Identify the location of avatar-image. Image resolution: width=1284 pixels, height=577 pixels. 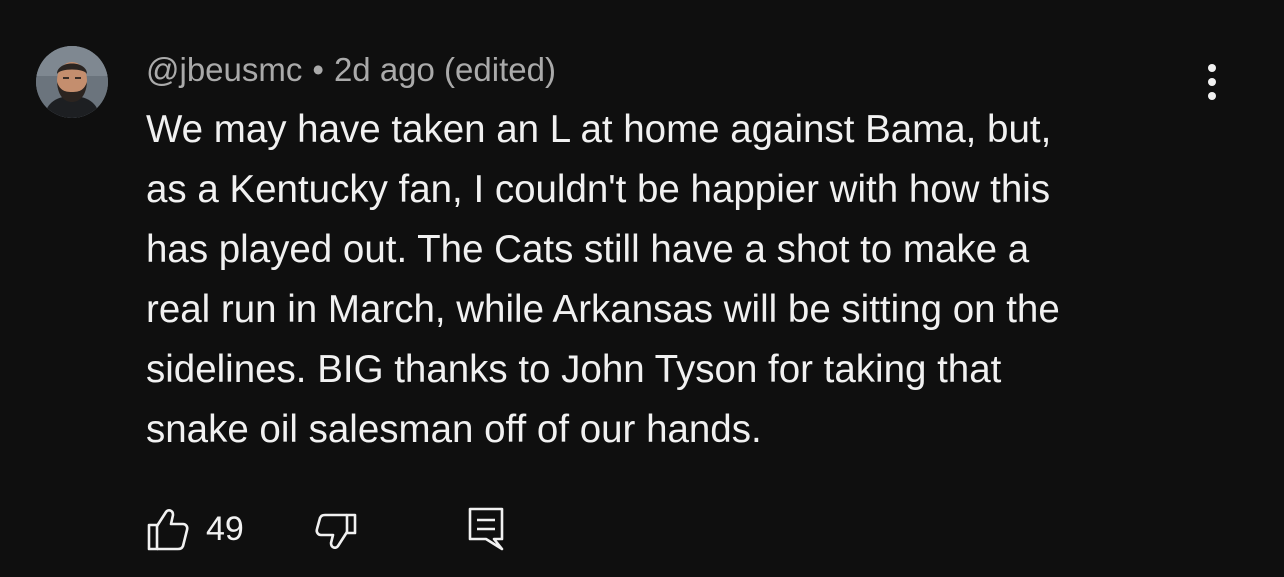
(72, 82).